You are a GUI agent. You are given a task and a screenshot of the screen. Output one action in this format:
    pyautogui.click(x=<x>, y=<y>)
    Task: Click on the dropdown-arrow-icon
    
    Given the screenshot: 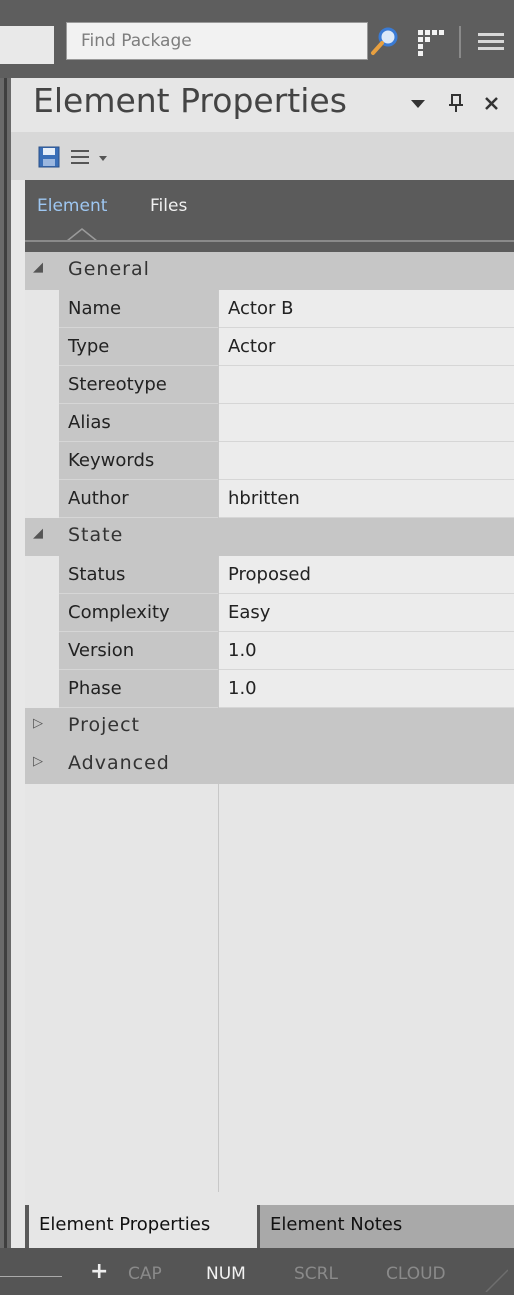 What is the action you would take?
    pyautogui.click(x=418, y=103)
    